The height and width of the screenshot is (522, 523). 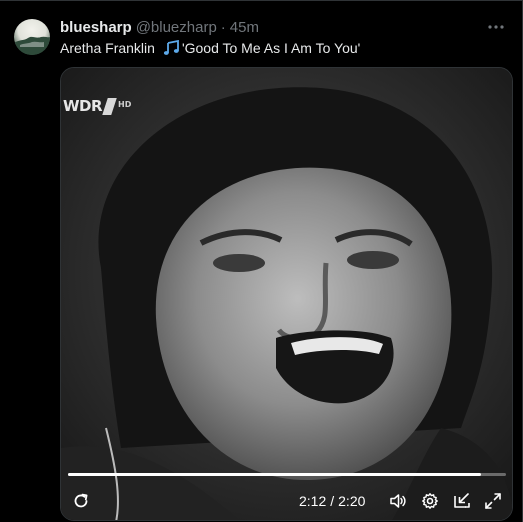 I want to click on musical-notes-icon, so click(x=172, y=48).